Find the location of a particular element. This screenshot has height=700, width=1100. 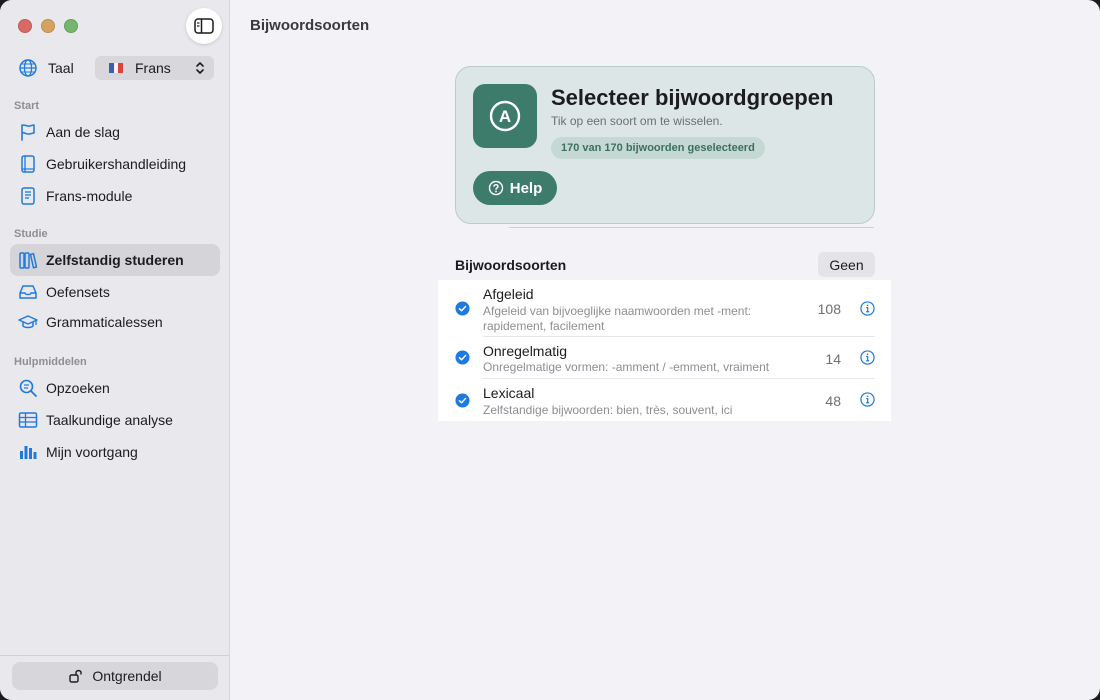

chevron-up-down-icon is located at coordinates (200, 68).